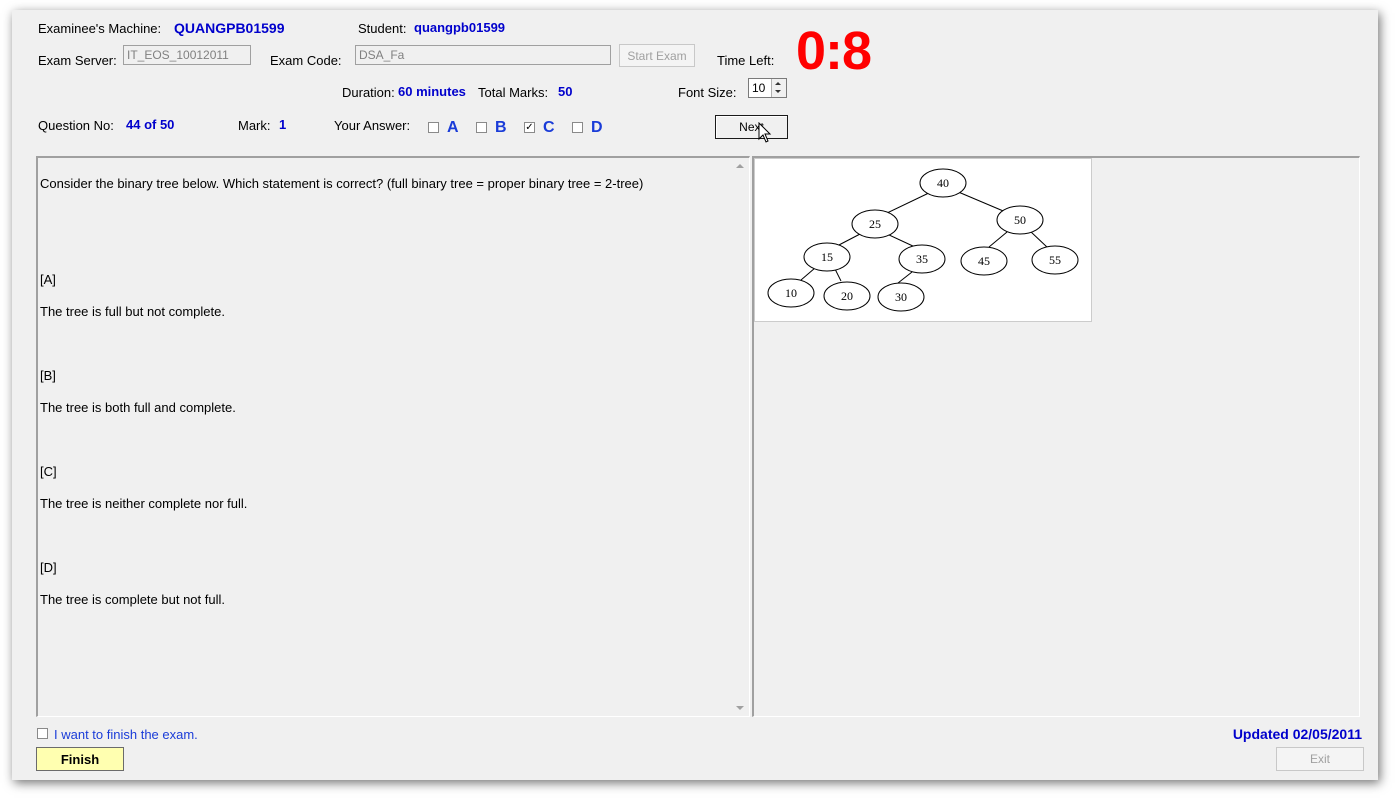 The image size is (1398, 800). Describe the element at coordinates (549, 128) in the screenshot. I see `option-c-label: C` at that location.